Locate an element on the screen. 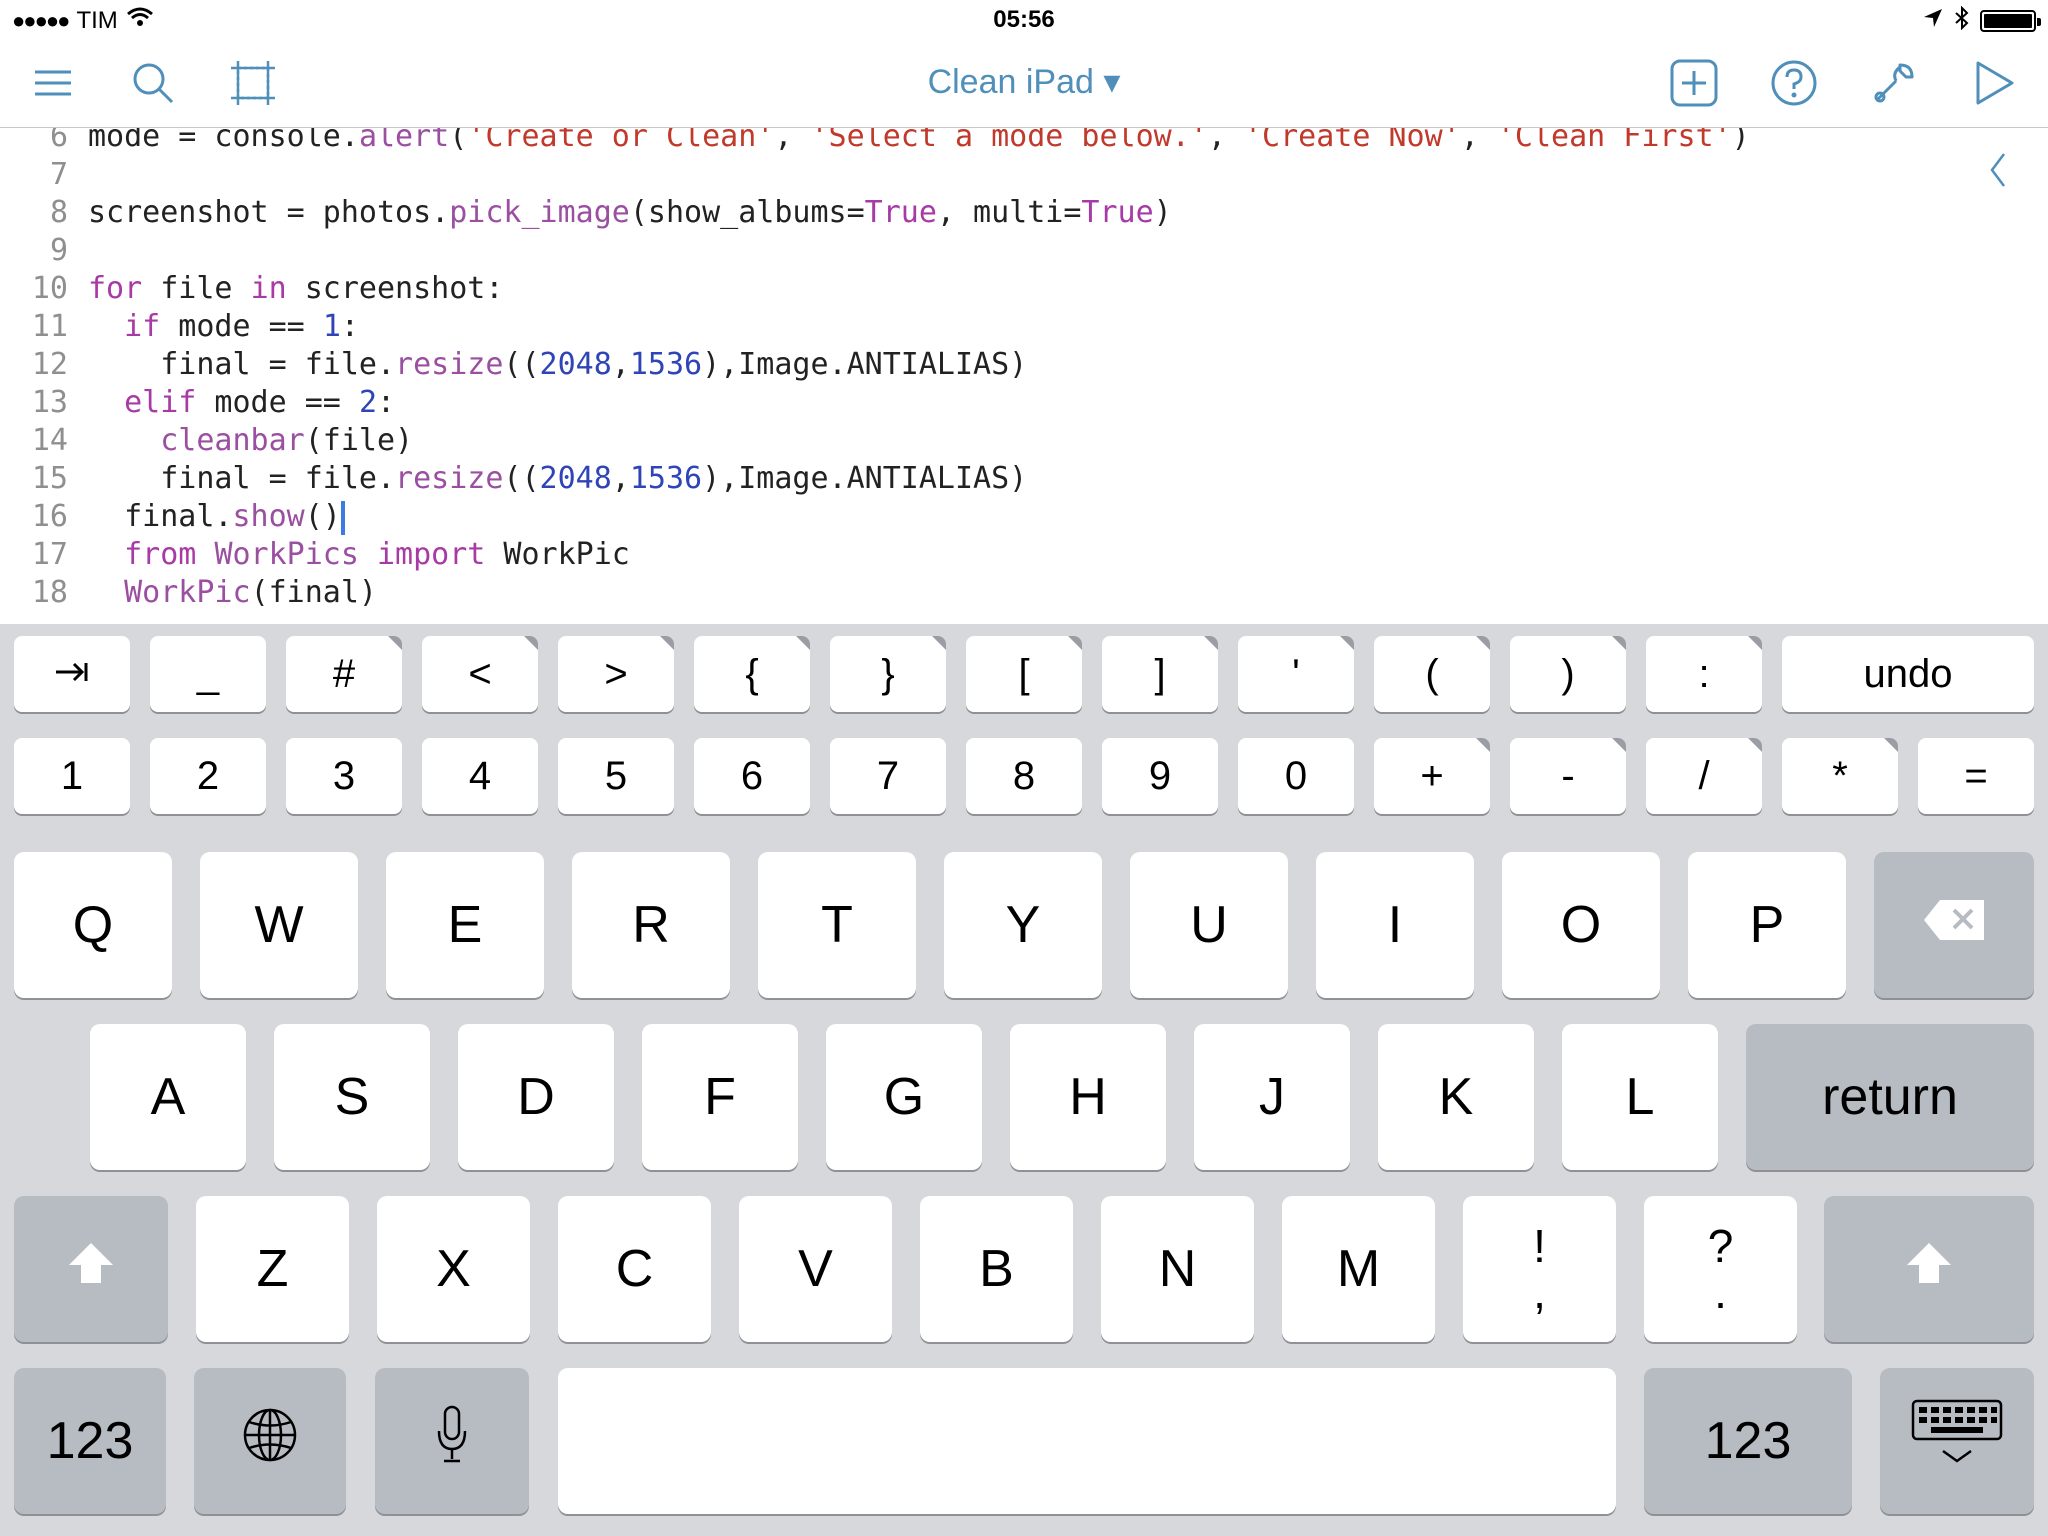 Image resolution: width=2048 pixels, height=1536 pixels. letter-key: R is located at coordinates (651, 925).